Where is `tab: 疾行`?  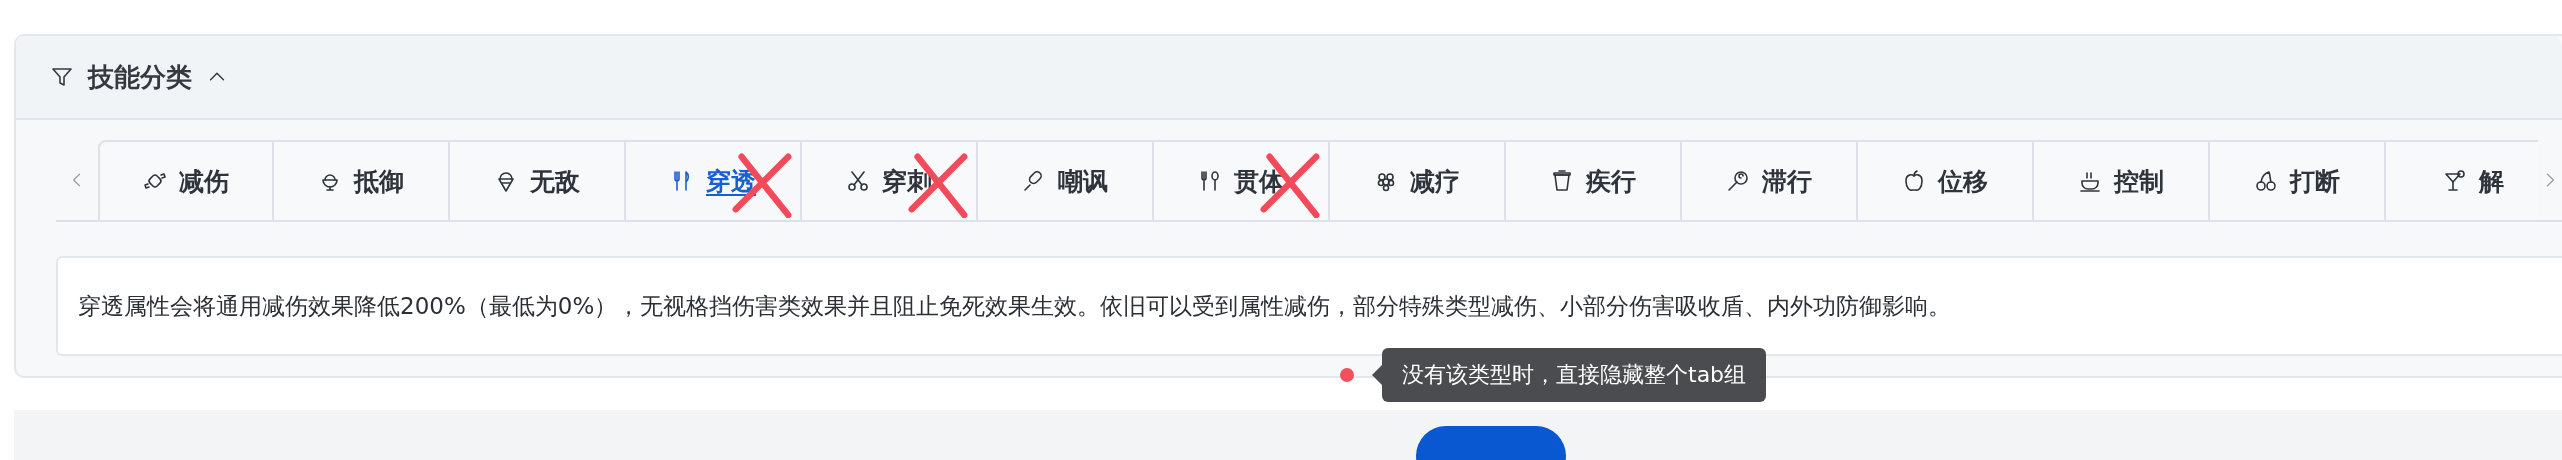 tab: 疾行 is located at coordinates (1594, 180).